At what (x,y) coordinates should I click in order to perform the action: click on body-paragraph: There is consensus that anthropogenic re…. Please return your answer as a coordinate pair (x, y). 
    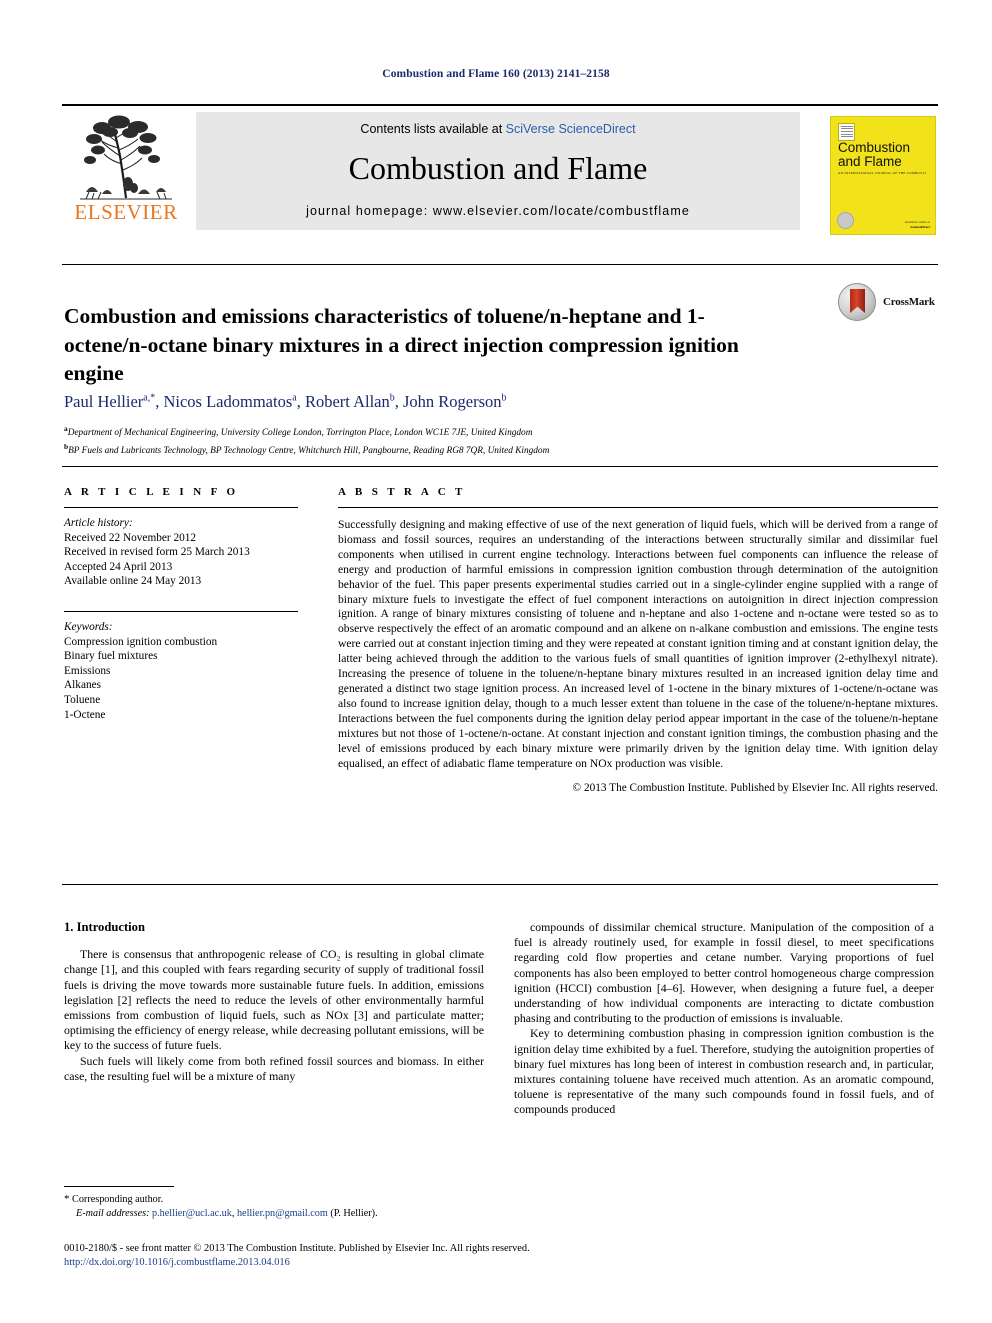
    Looking at the image, I should click on (274, 1000).